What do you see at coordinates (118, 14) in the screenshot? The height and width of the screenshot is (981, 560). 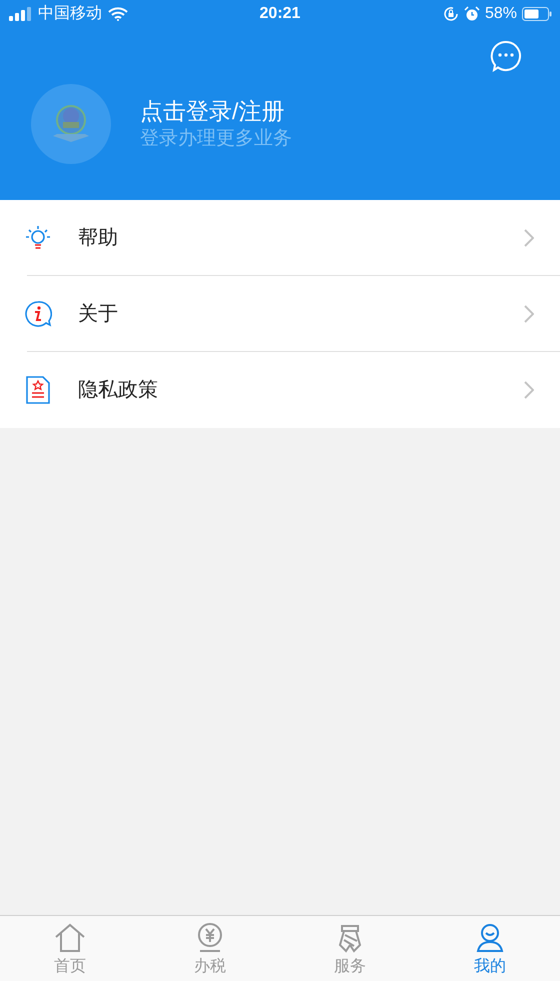 I see `wifi-icon` at bounding box center [118, 14].